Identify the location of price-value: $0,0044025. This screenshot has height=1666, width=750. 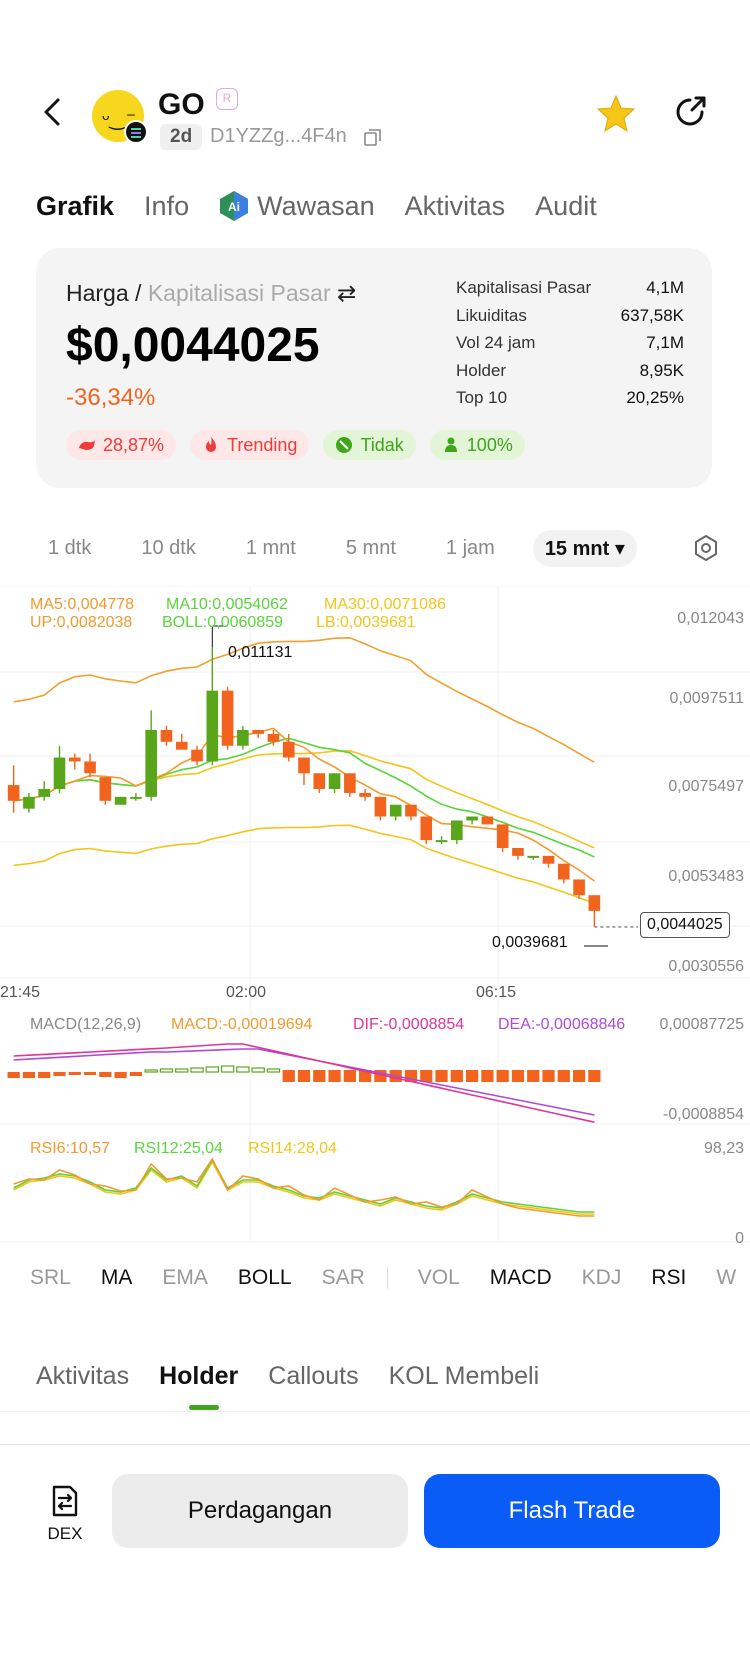
(193, 345).